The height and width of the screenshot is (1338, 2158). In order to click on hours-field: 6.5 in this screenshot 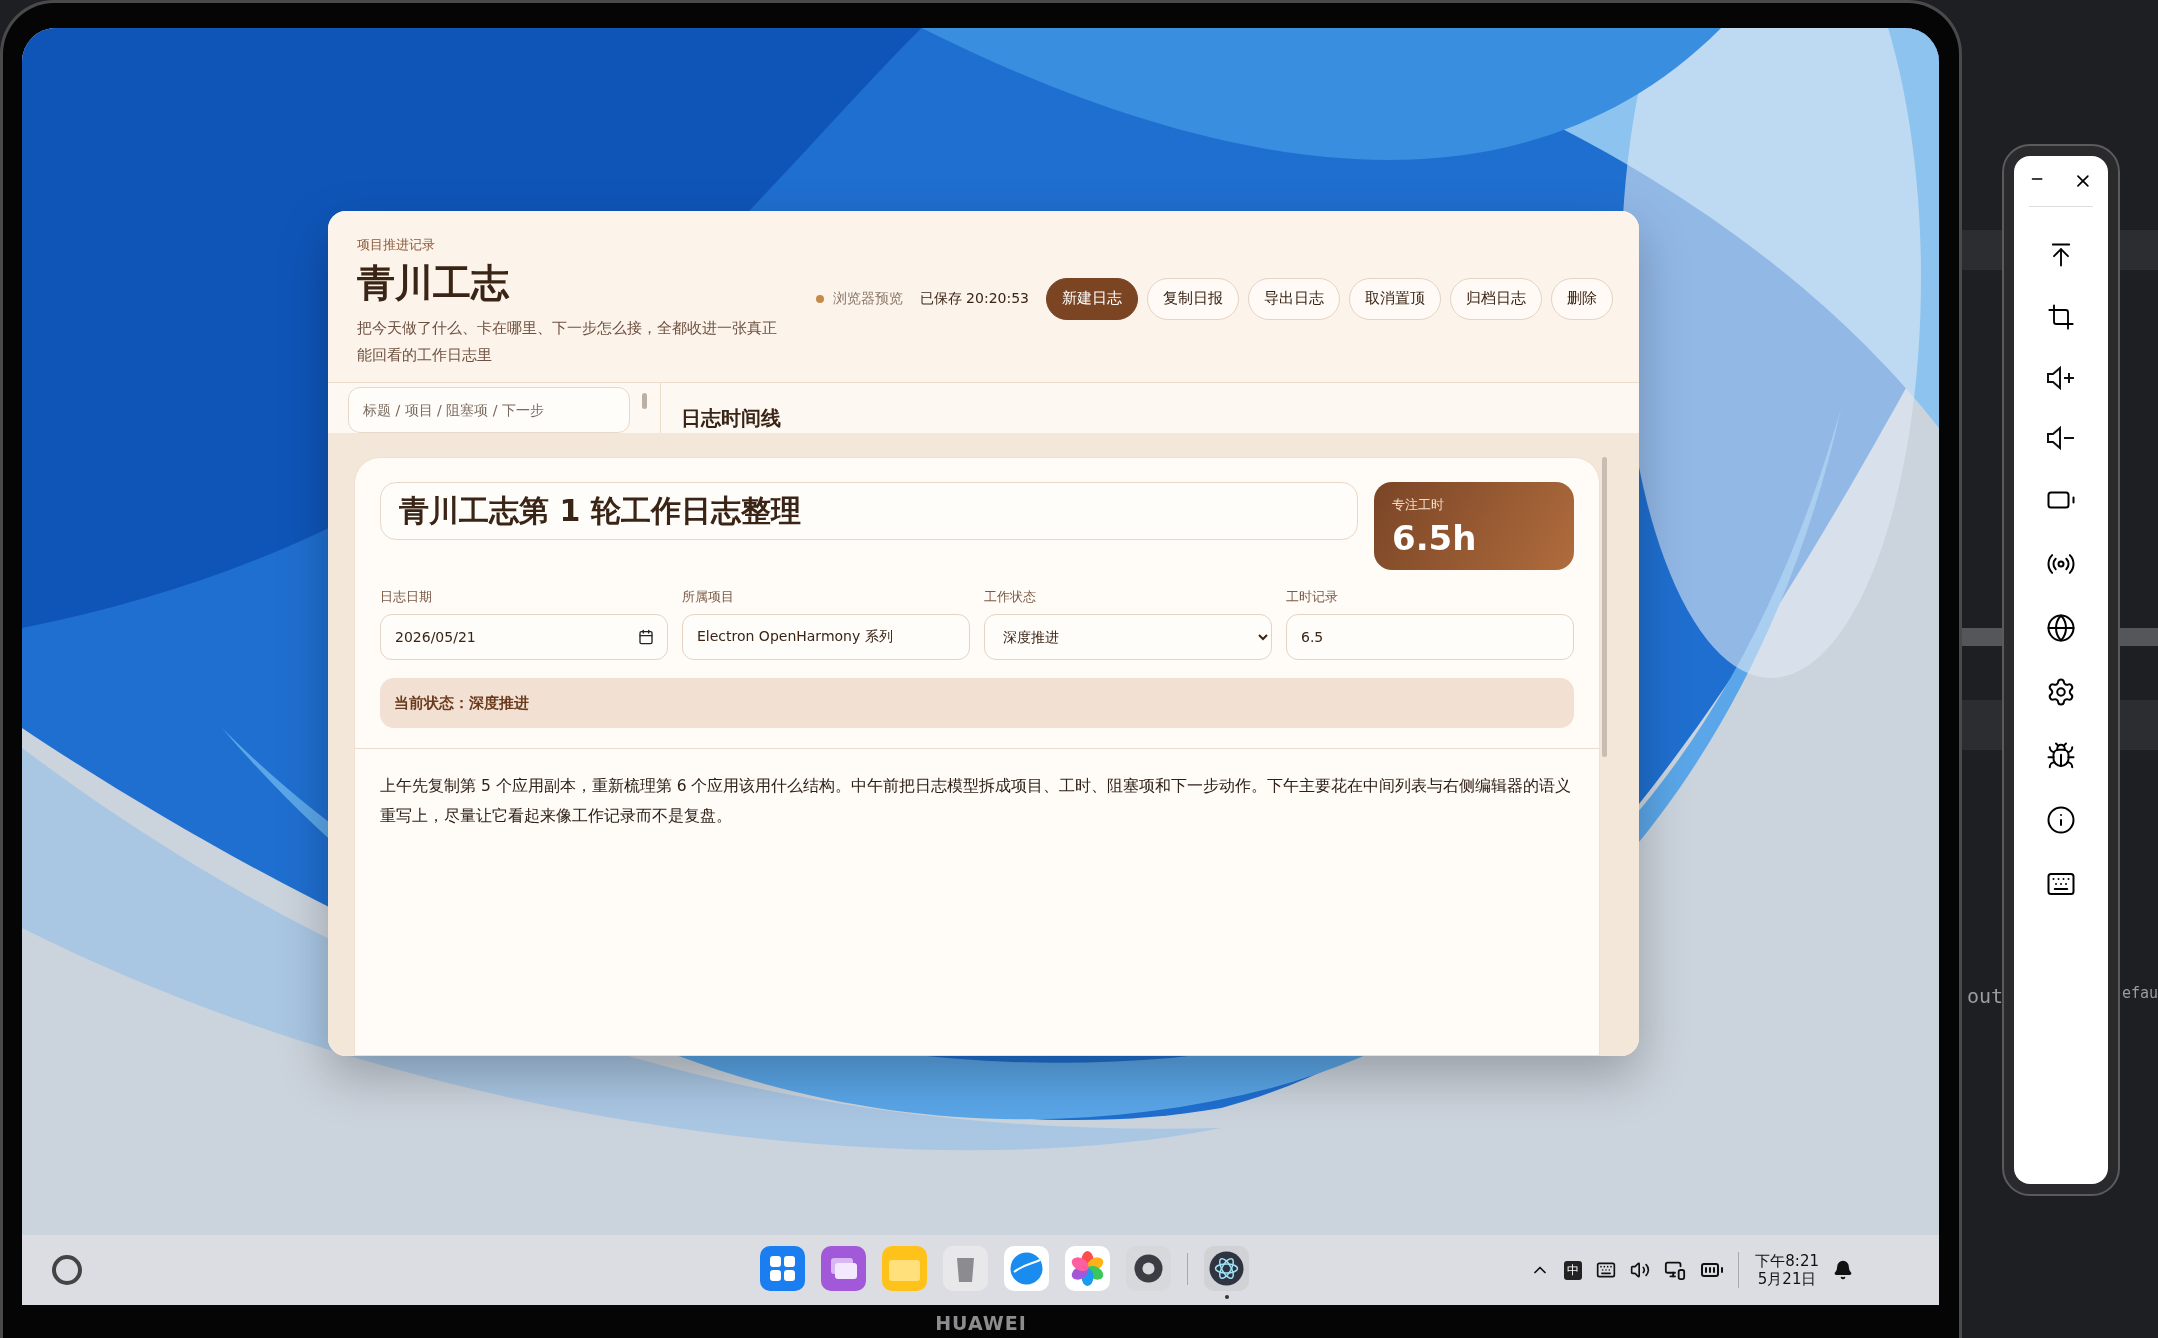, I will do `click(1430, 637)`.